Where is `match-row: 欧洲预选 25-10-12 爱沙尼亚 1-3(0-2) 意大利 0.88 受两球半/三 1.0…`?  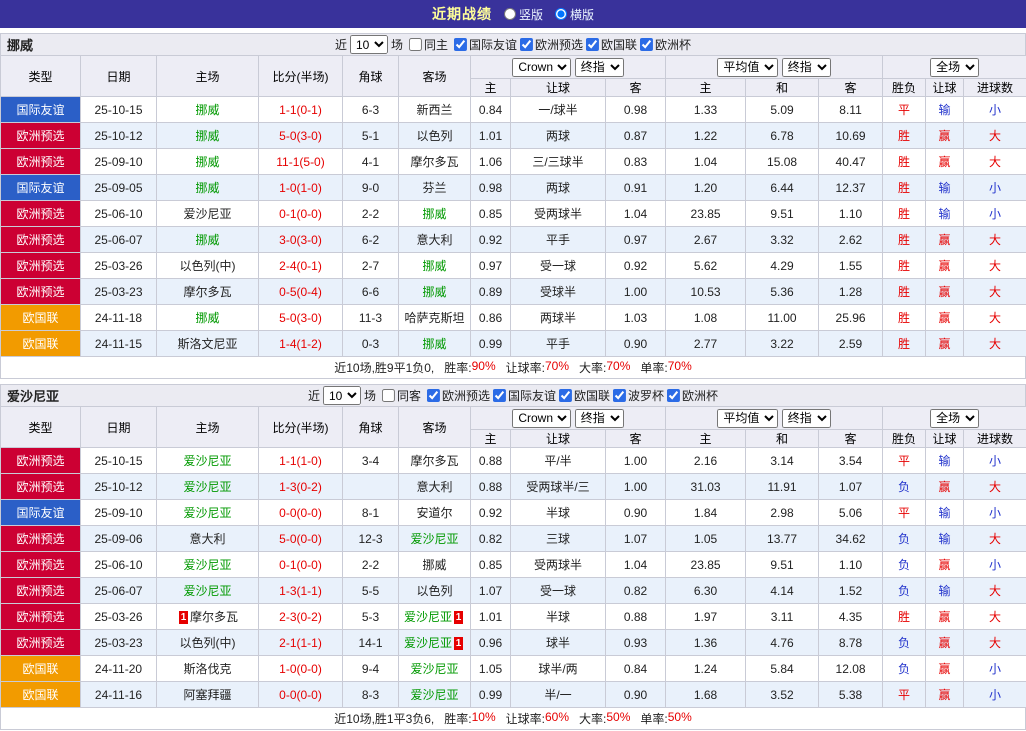
match-row: 欧洲预选 25-10-12 爱沙尼亚 1-3(0-2) 意大利 0.88 受两球半/三 1.0… is located at coordinates (513, 486).